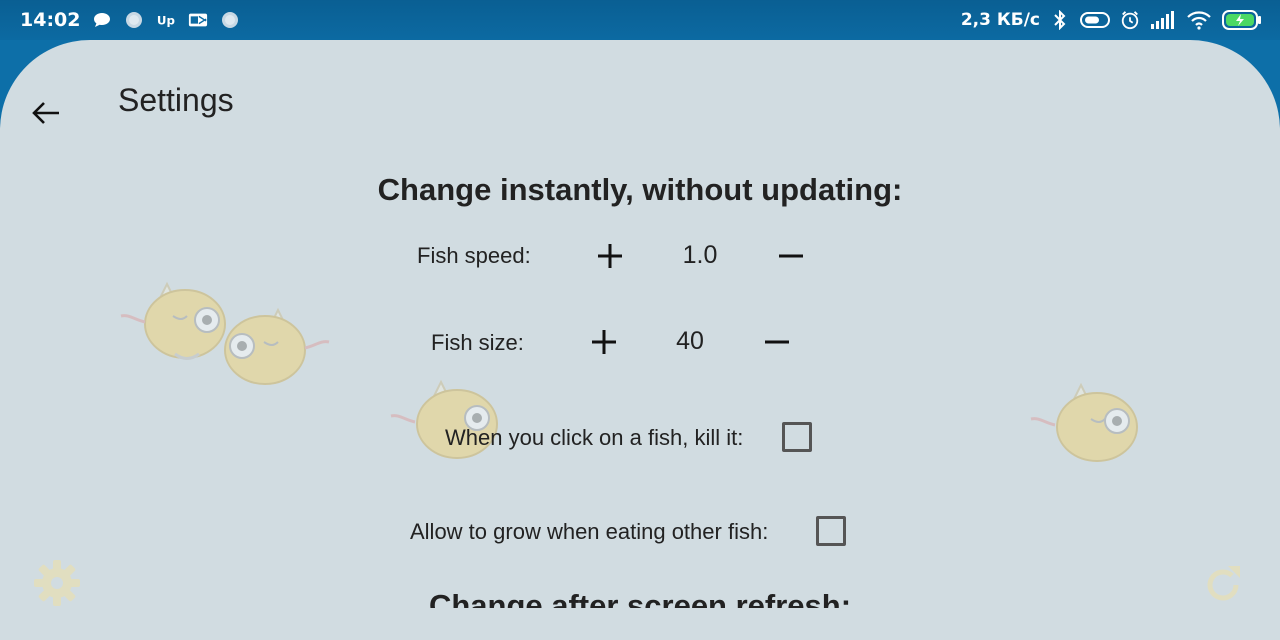 This screenshot has height=640, width=1280. What do you see at coordinates (797, 437) in the screenshot?
I see `kill-on-click-checkbox` at bounding box center [797, 437].